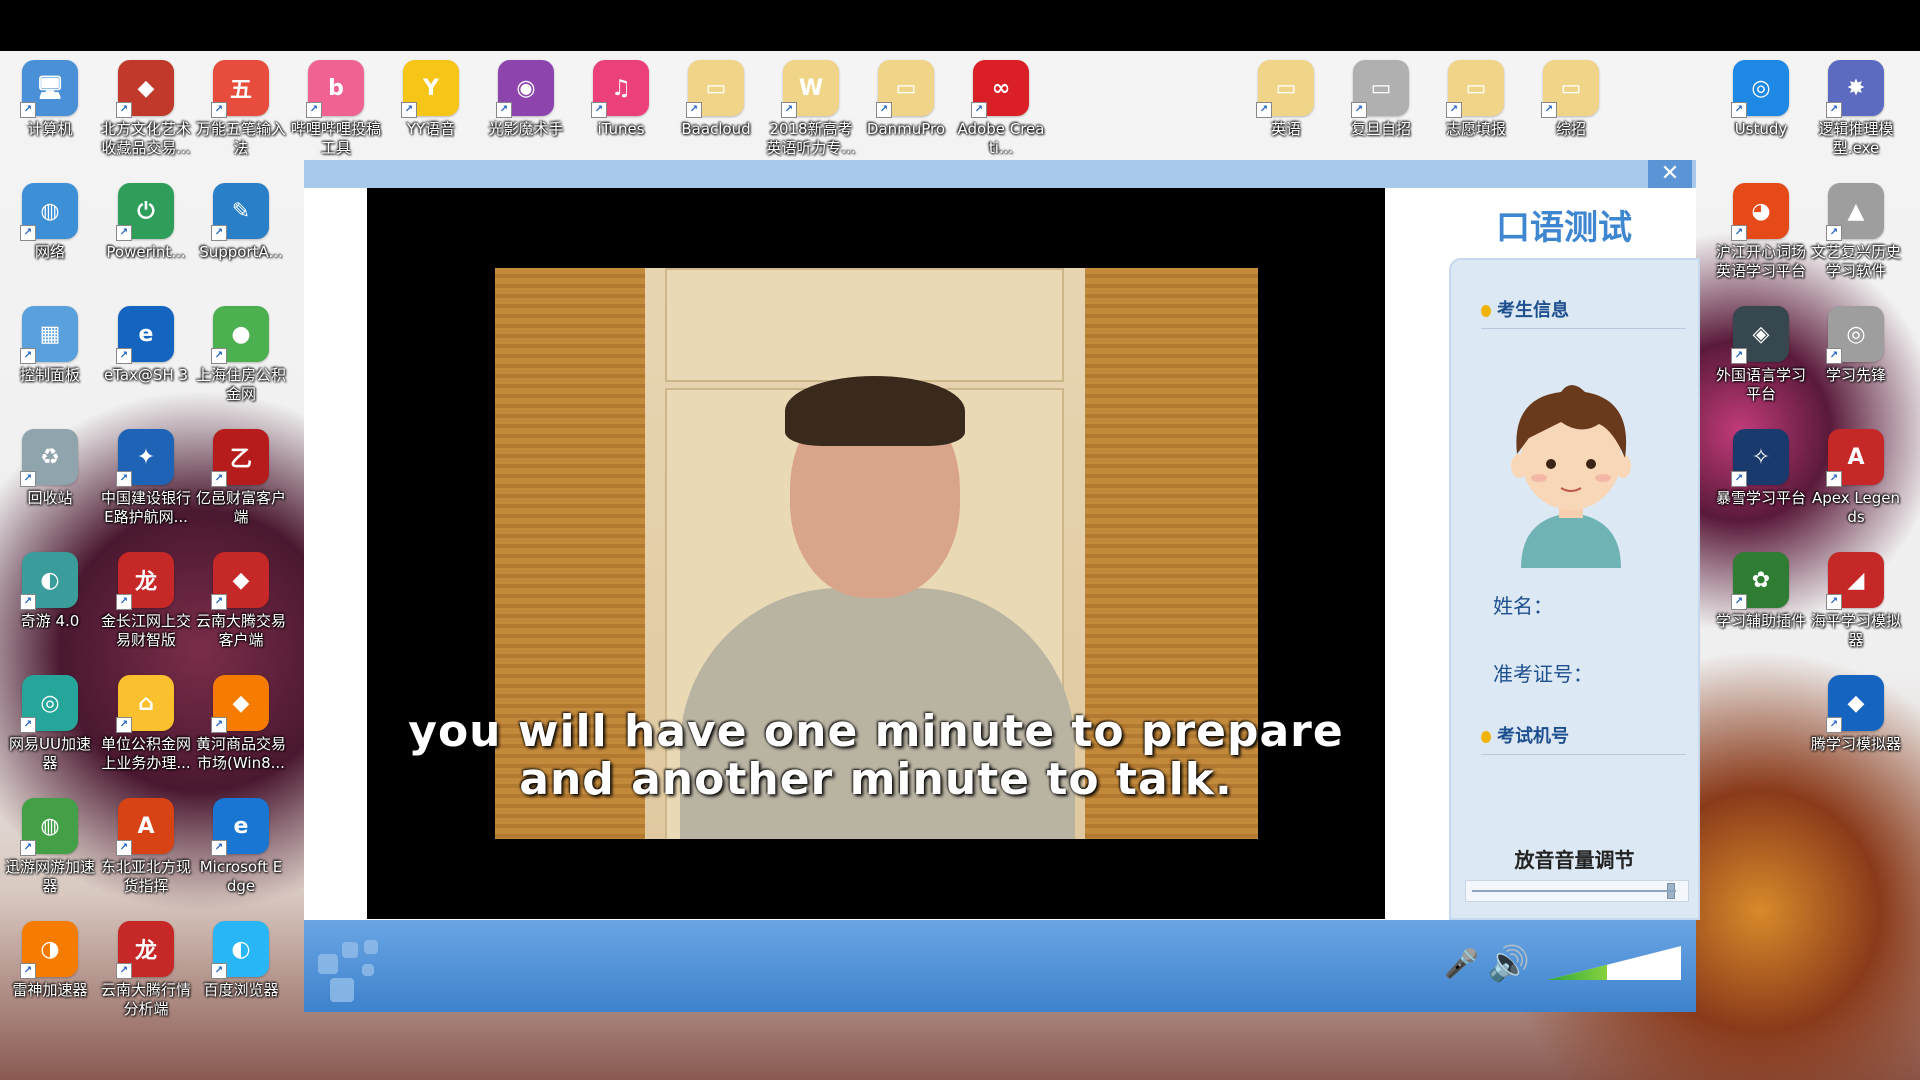 The image size is (1920, 1080). I want to click on desktop-icon: ▭ ↗ 英语, so click(1286, 99).